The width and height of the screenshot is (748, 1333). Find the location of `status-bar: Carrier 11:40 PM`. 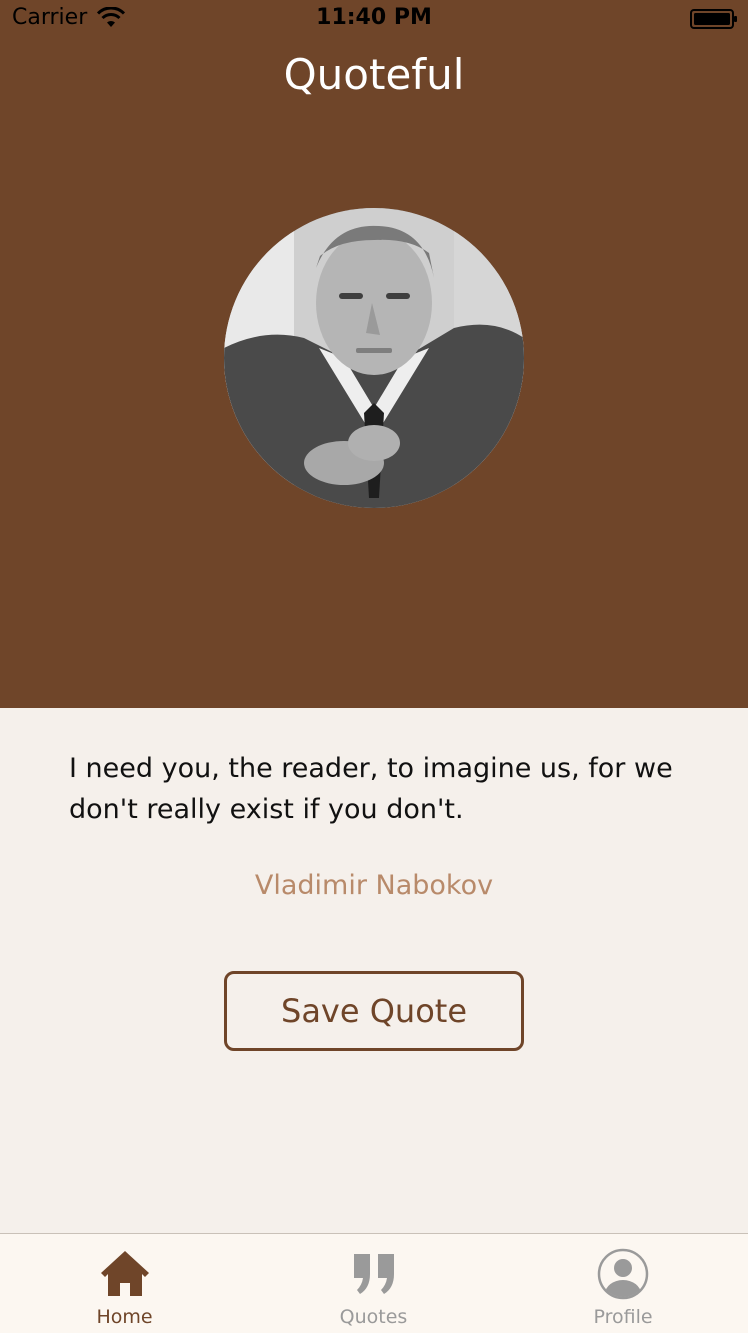

status-bar: Carrier 11:40 PM is located at coordinates (374, 20).